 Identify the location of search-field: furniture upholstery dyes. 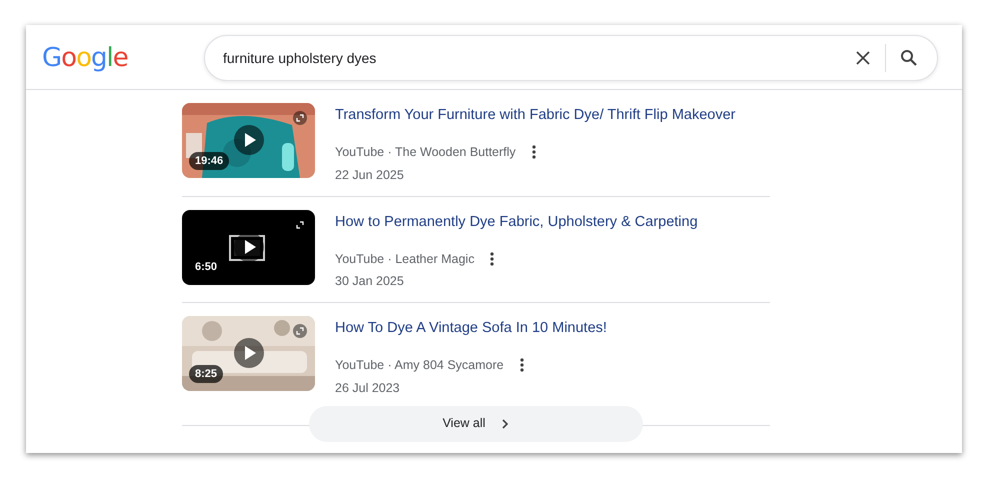
(571, 58).